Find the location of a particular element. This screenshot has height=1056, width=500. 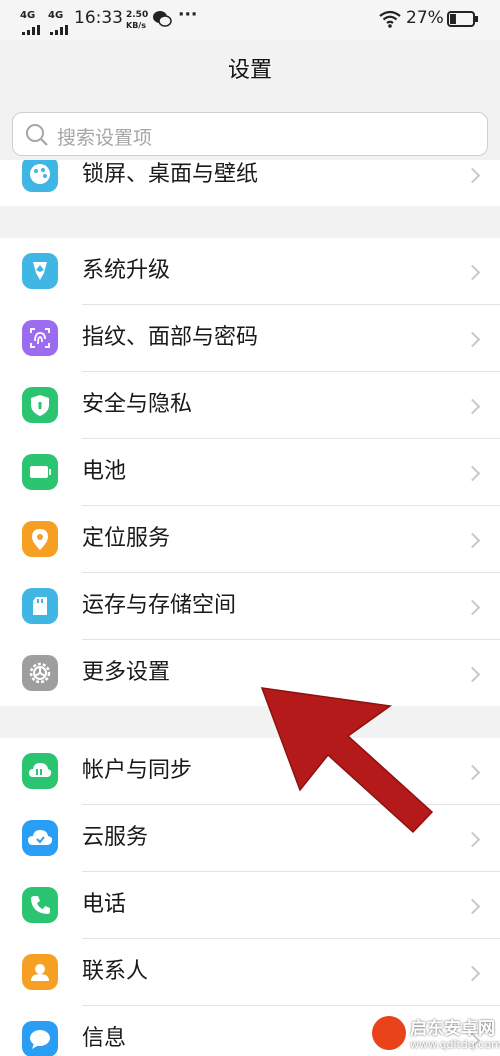

watermark-logo-icon is located at coordinates (389, 1033).